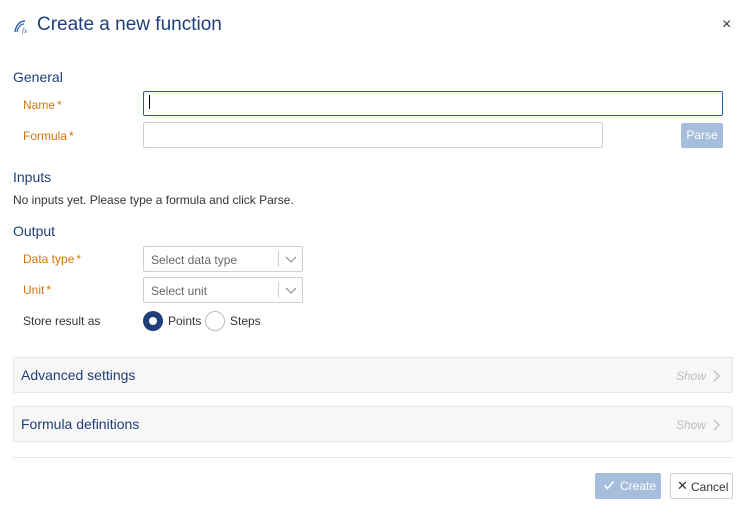 This screenshot has height=513, width=747. What do you see at coordinates (215, 321) in the screenshot?
I see `radio-steps` at bounding box center [215, 321].